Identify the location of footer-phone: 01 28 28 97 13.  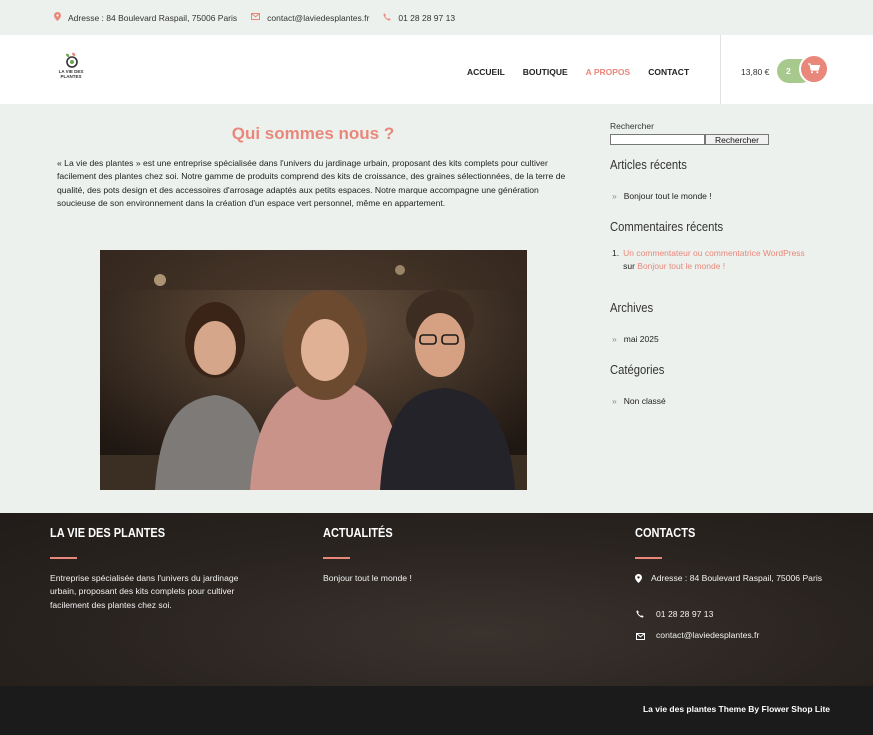
(684, 614).